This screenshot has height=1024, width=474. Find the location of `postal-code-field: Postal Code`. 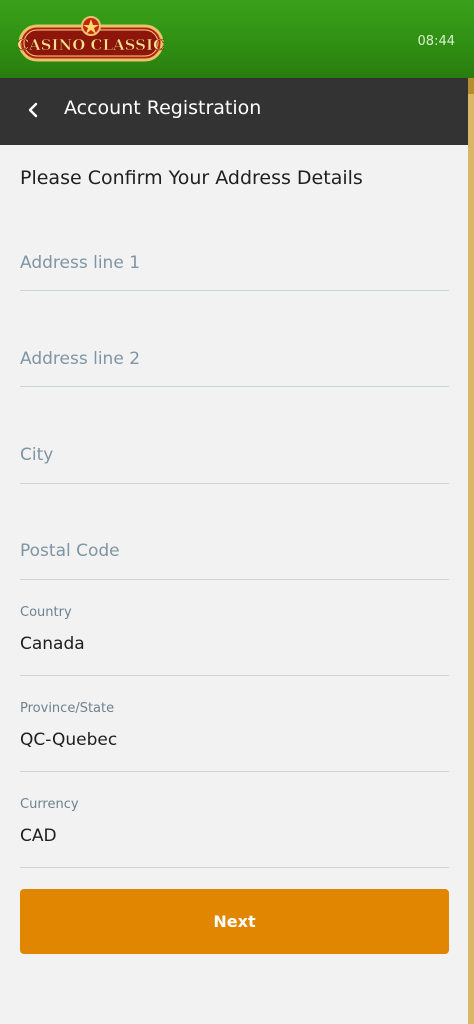

postal-code-field: Postal Code is located at coordinates (234, 551).